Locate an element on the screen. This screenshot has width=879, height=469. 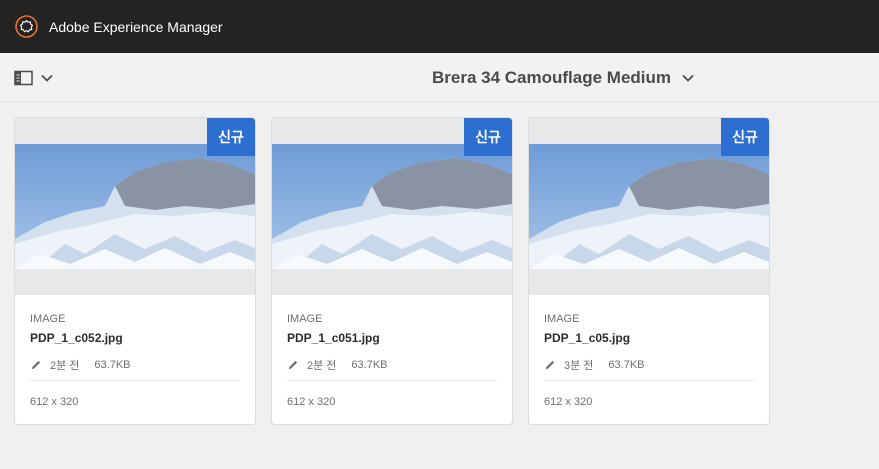
page-title-dropdown: Brera 34 Camouflage Medium is located at coordinates (563, 78).